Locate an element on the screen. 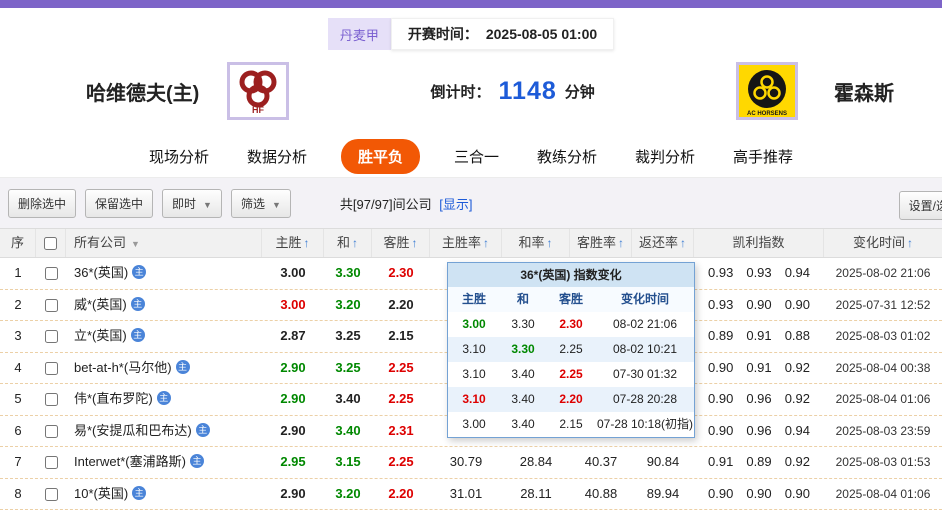 This screenshot has width=942, height=511. company-name: 立*(英国) 主 is located at coordinates (164, 336).